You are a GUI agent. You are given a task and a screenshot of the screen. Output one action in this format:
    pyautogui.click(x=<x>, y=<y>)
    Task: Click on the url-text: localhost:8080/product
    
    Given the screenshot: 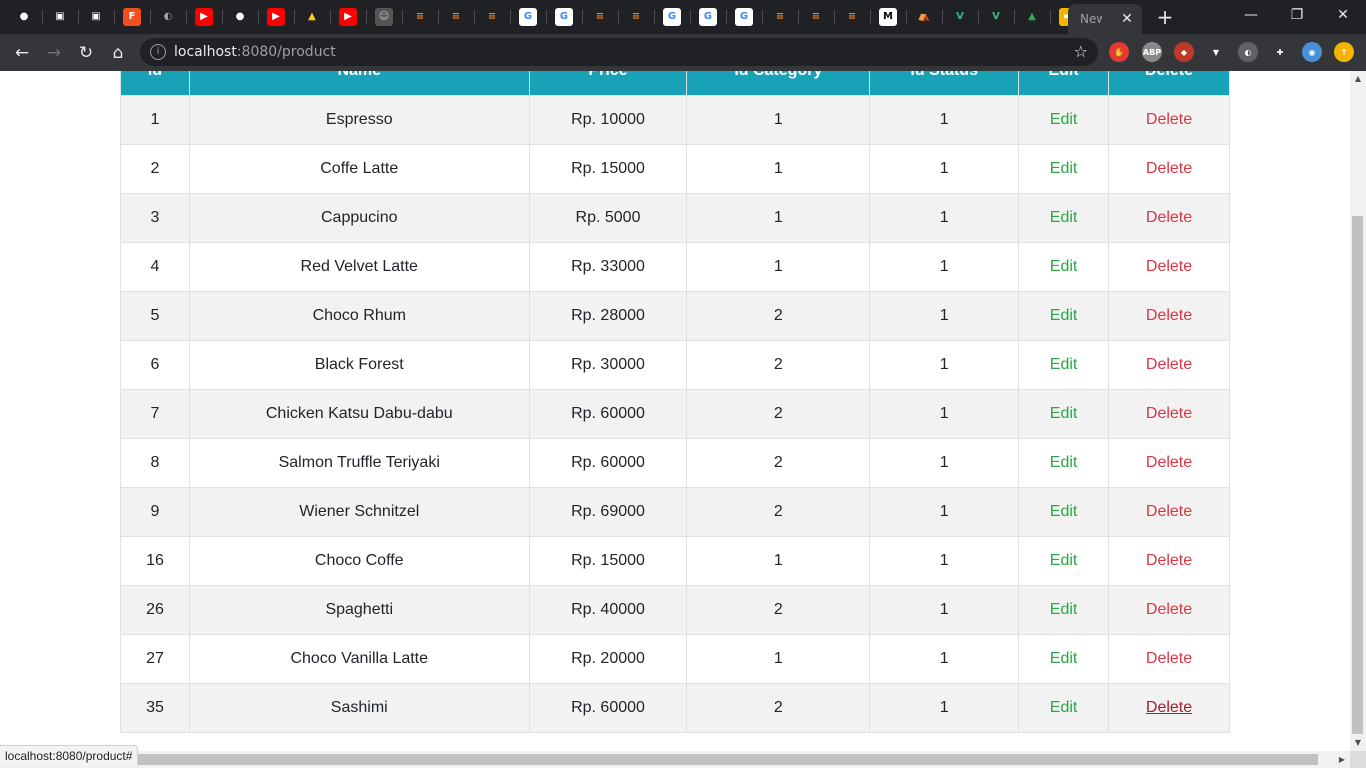 What is the action you would take?
    pyautogui.click(x=255, y=52)
    